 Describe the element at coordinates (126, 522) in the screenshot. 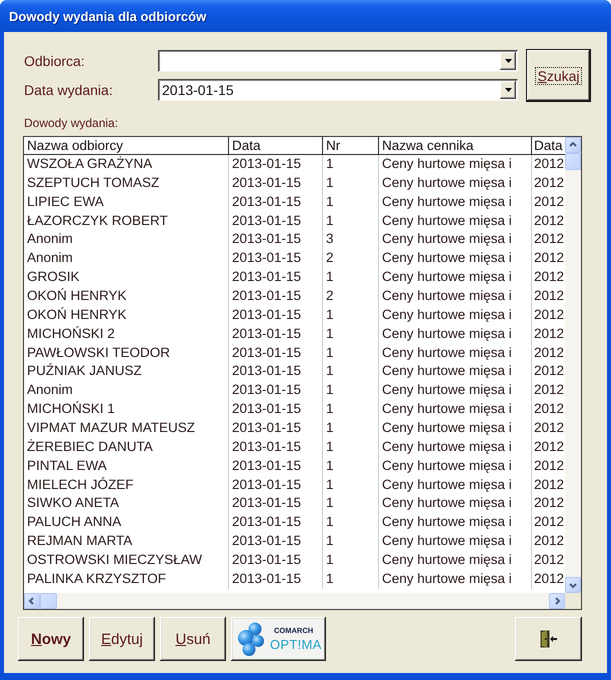

I see `table-cell: PALUCH ANNA` at that location.